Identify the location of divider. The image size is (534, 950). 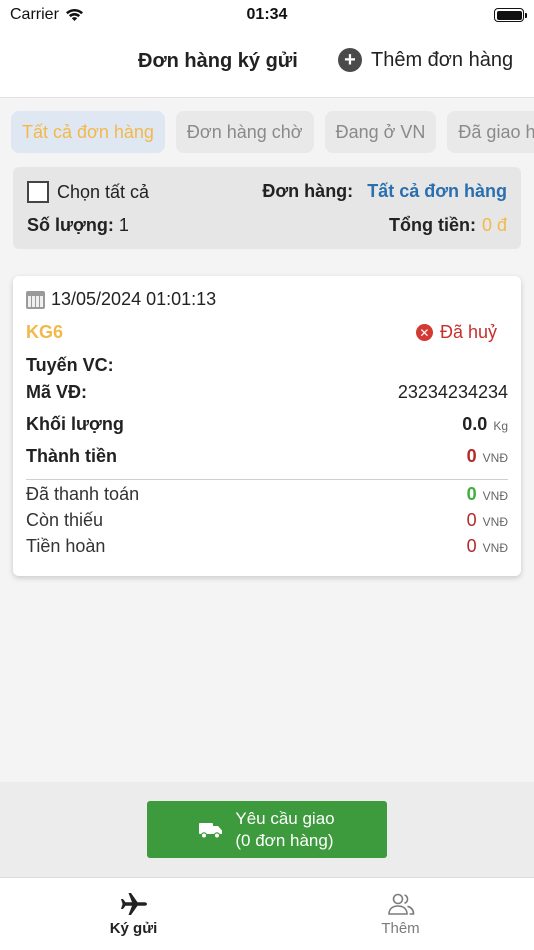
(267, 479).